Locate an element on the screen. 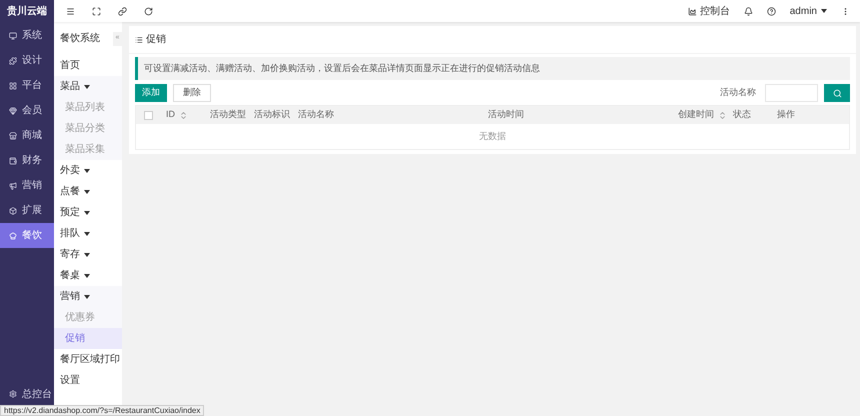 Image resolution: width=860 pixels, height=416 pixels. help-icon is located at coordinates (771, 11).